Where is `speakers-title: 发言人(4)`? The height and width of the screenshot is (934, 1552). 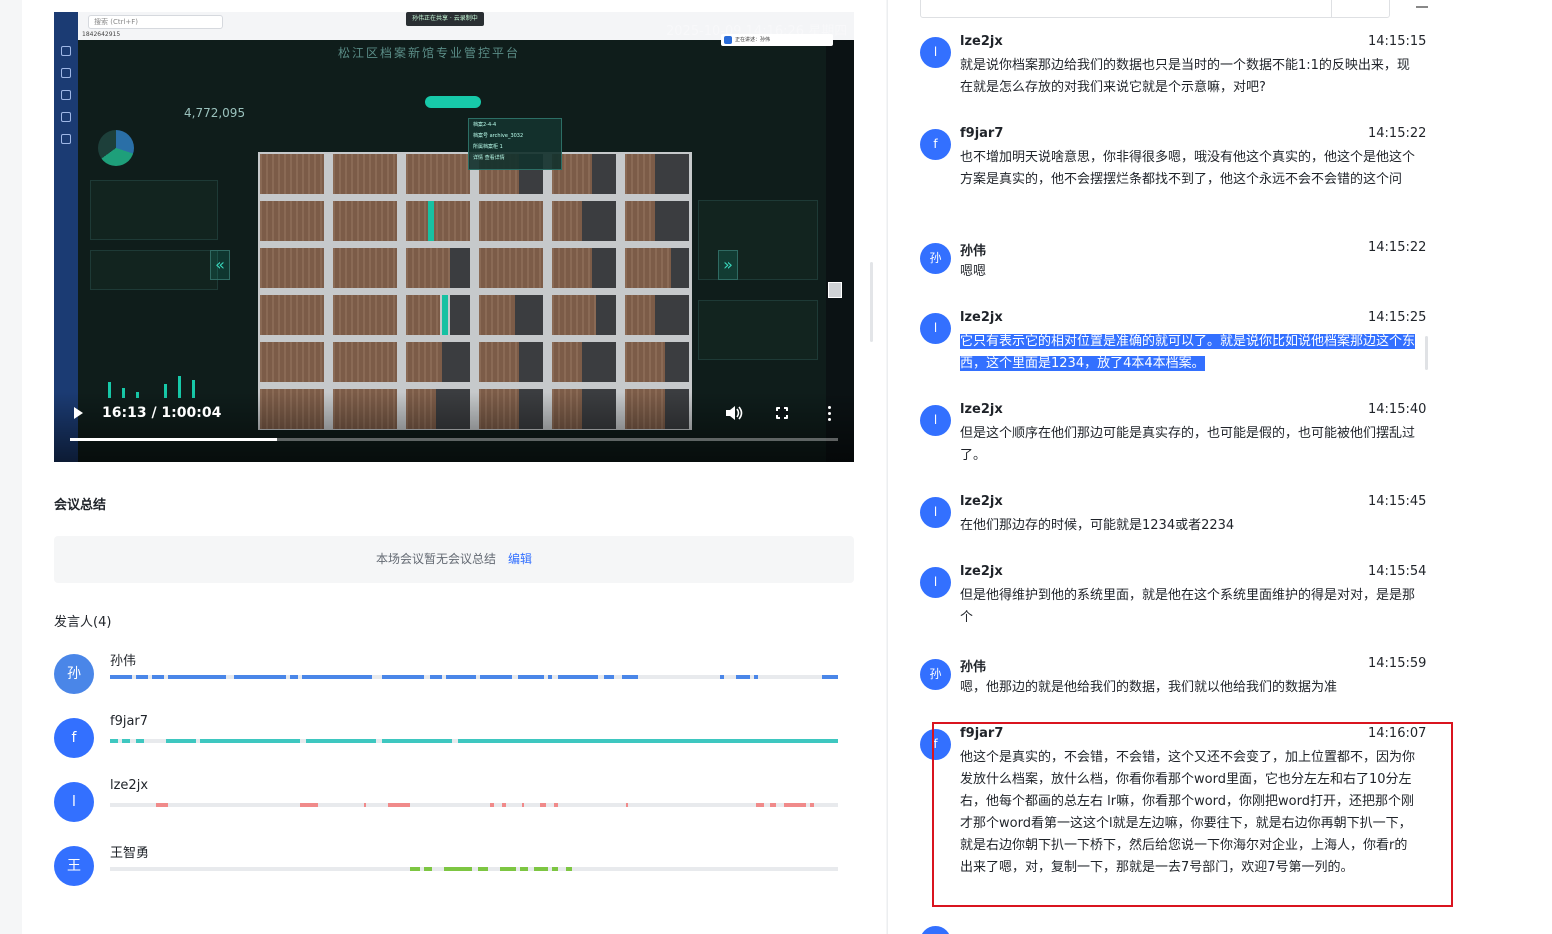 speakers-title: 发言人(4) is located at coordinates (83, 622).